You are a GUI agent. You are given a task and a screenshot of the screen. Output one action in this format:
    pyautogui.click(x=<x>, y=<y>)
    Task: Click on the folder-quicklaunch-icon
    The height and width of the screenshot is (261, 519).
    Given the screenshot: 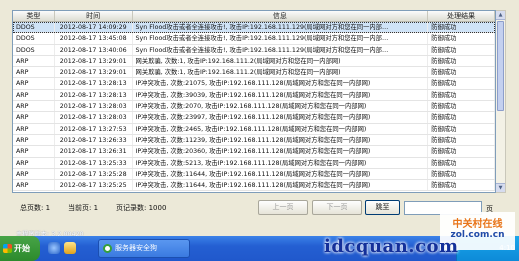 What is the action you would take?
    pyautogui.click(x=70, y=248)
    